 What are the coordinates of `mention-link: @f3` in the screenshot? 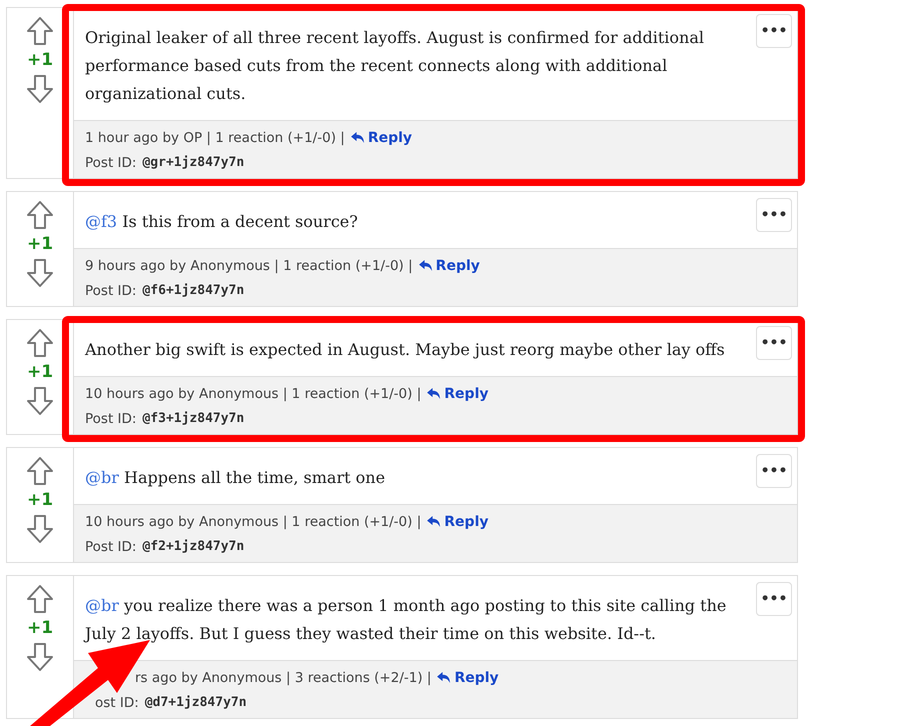 It's located at (101, 221).